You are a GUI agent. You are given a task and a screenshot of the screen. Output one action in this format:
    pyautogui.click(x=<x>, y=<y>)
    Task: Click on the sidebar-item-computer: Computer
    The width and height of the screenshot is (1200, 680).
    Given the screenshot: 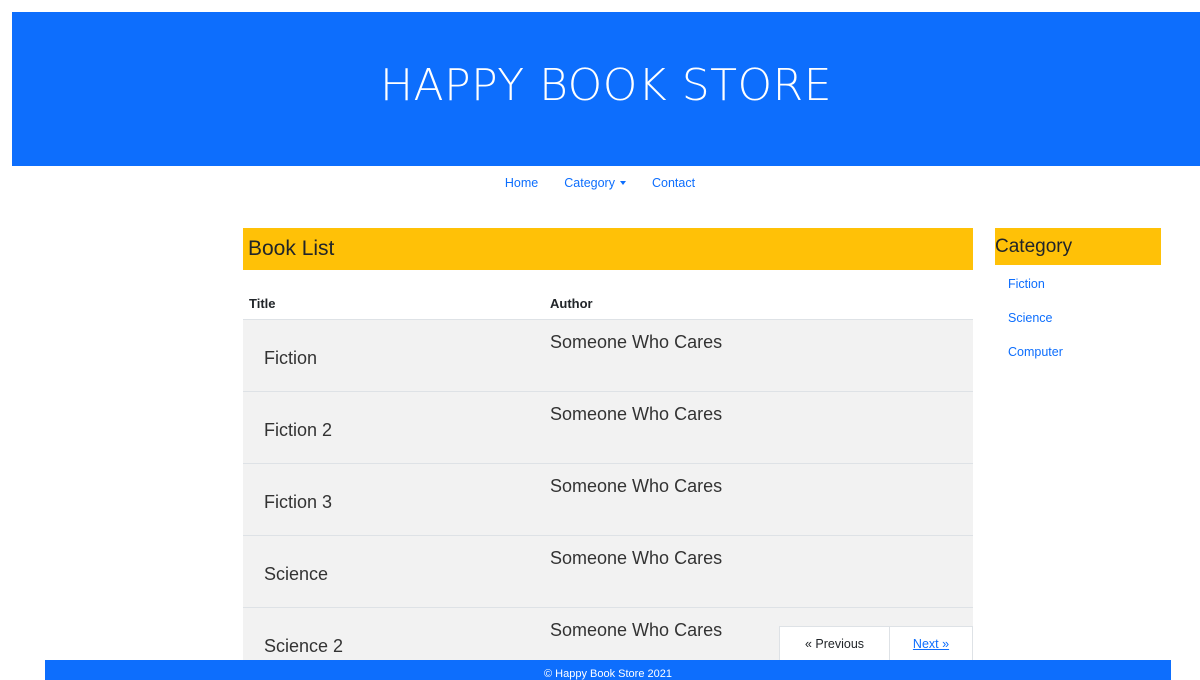 What is the action you would take?
    pyautogui.click(x=1084, y=352)
    